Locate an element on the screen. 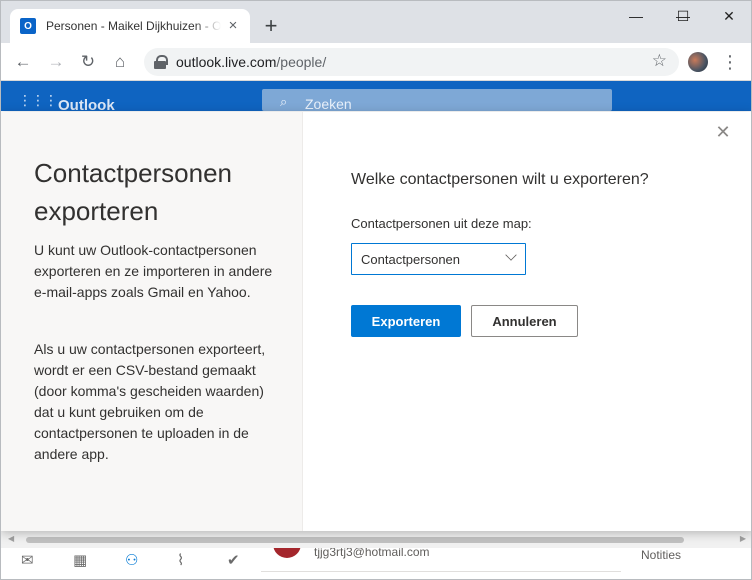  mail-icon: ✉ is located at coordinates (27, 560).